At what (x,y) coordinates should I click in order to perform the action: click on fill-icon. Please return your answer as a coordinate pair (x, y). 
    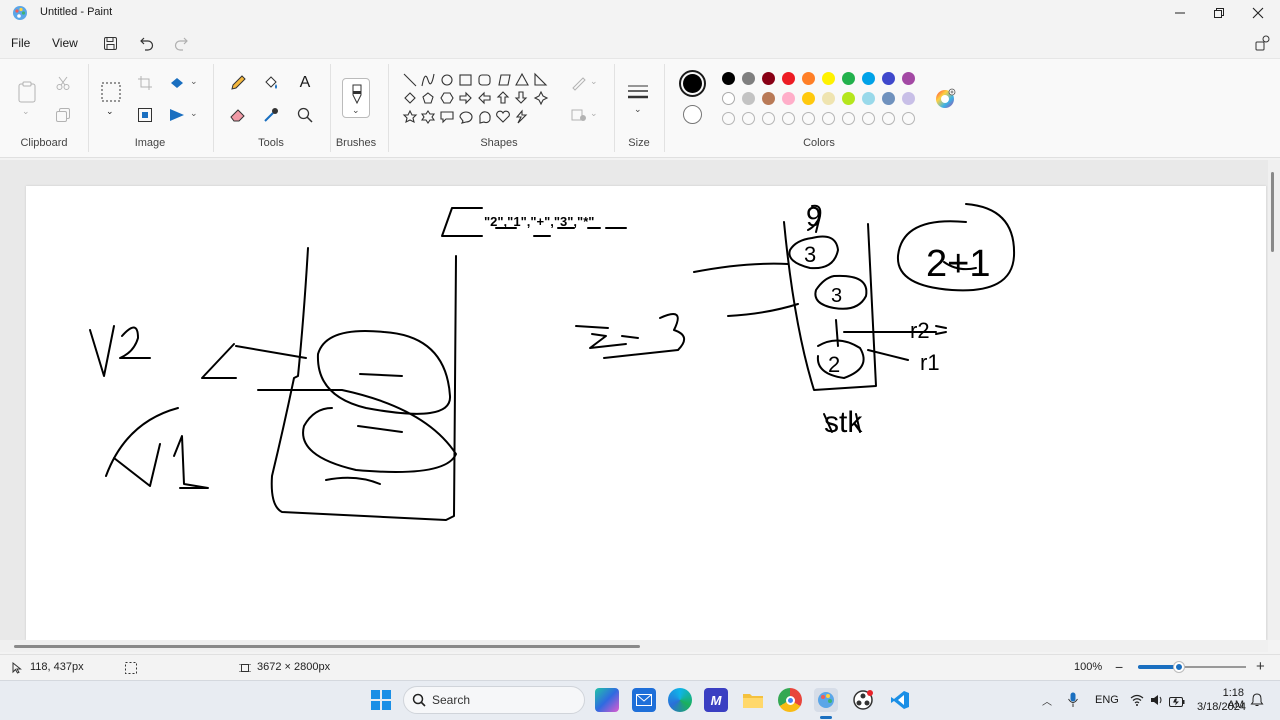
    Looking at the image, I should click on (579, 115).